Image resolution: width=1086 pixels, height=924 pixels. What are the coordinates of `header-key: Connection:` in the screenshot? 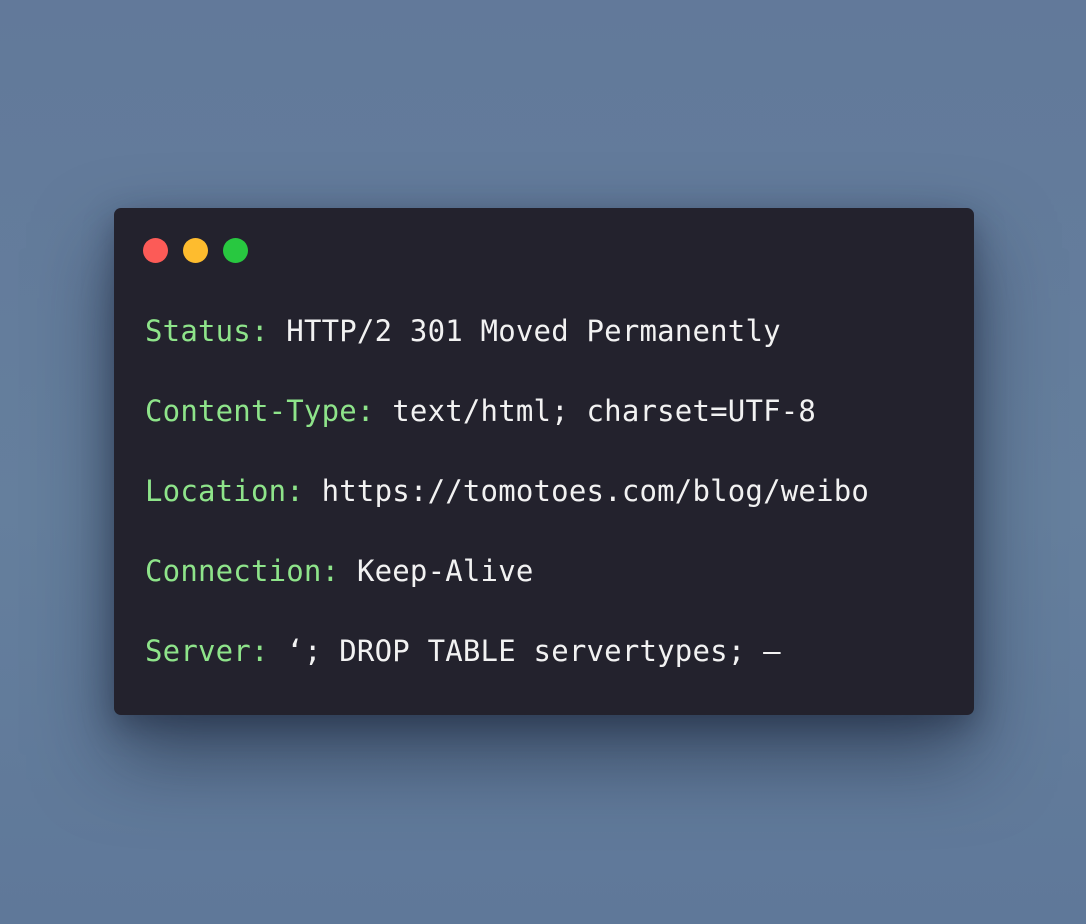 It's located at (242, 571).